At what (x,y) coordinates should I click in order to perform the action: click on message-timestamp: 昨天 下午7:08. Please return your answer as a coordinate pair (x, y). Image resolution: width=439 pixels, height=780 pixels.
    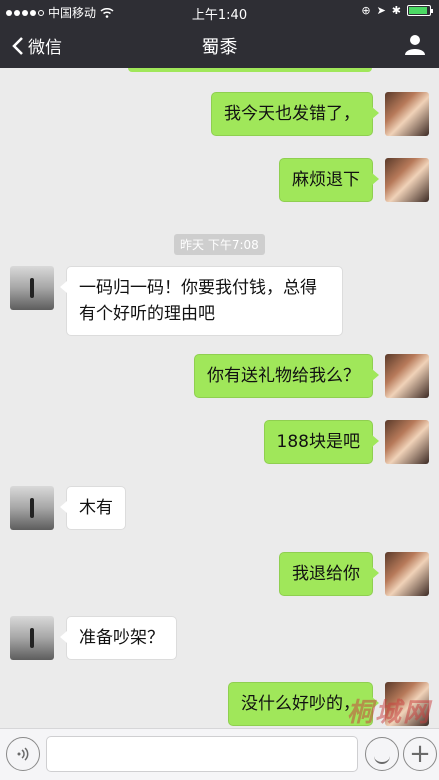
    Looking at the image, I should click on (219, 244).